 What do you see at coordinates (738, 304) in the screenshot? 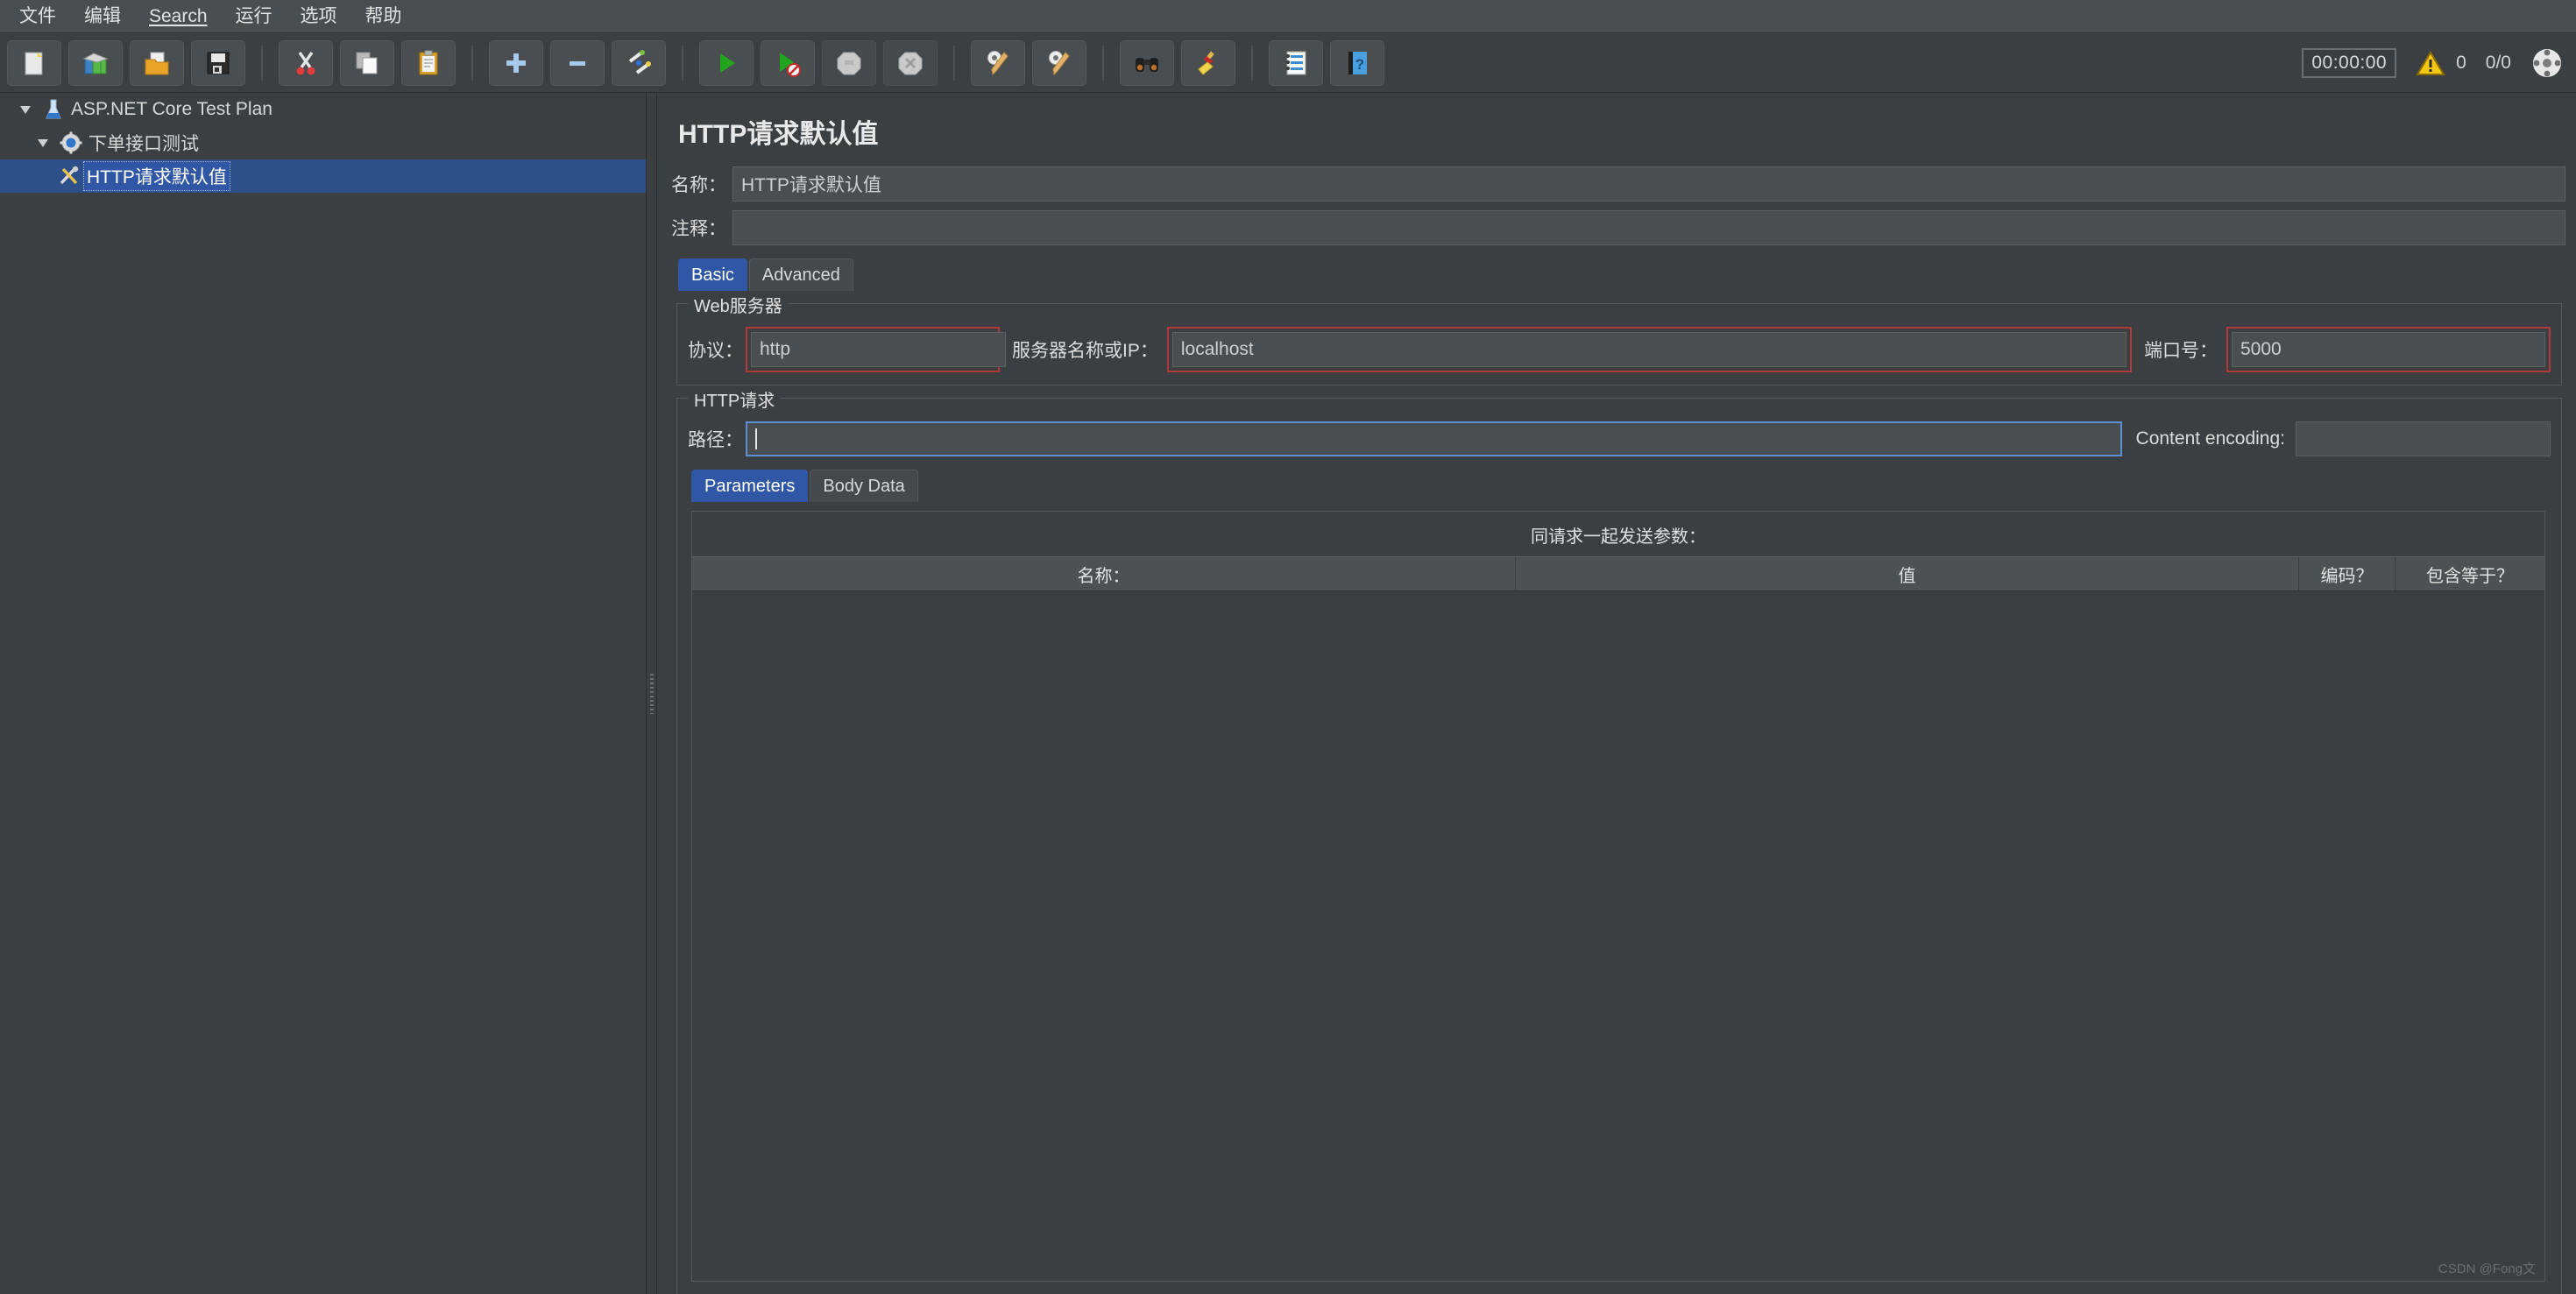
I see `web-server-group-title: Web服务器` at bounding box center [738, 304].